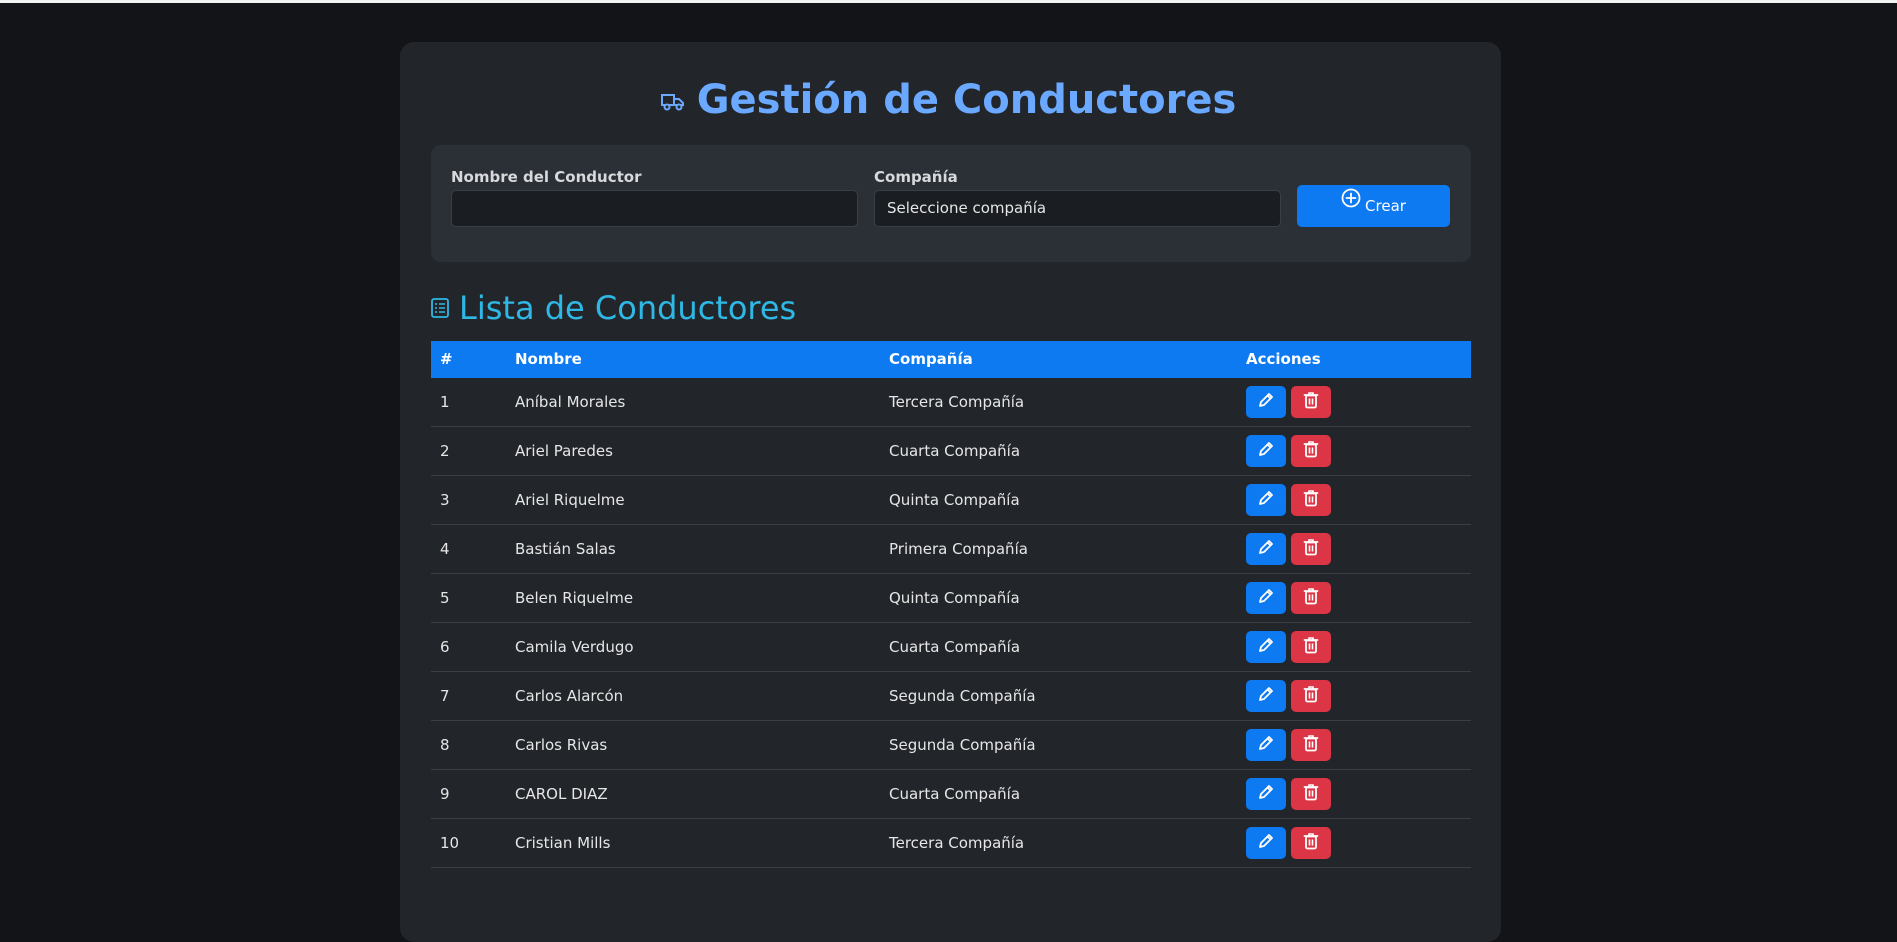  I want to click on column-header-actions: Acciones, so click(1283, 359).